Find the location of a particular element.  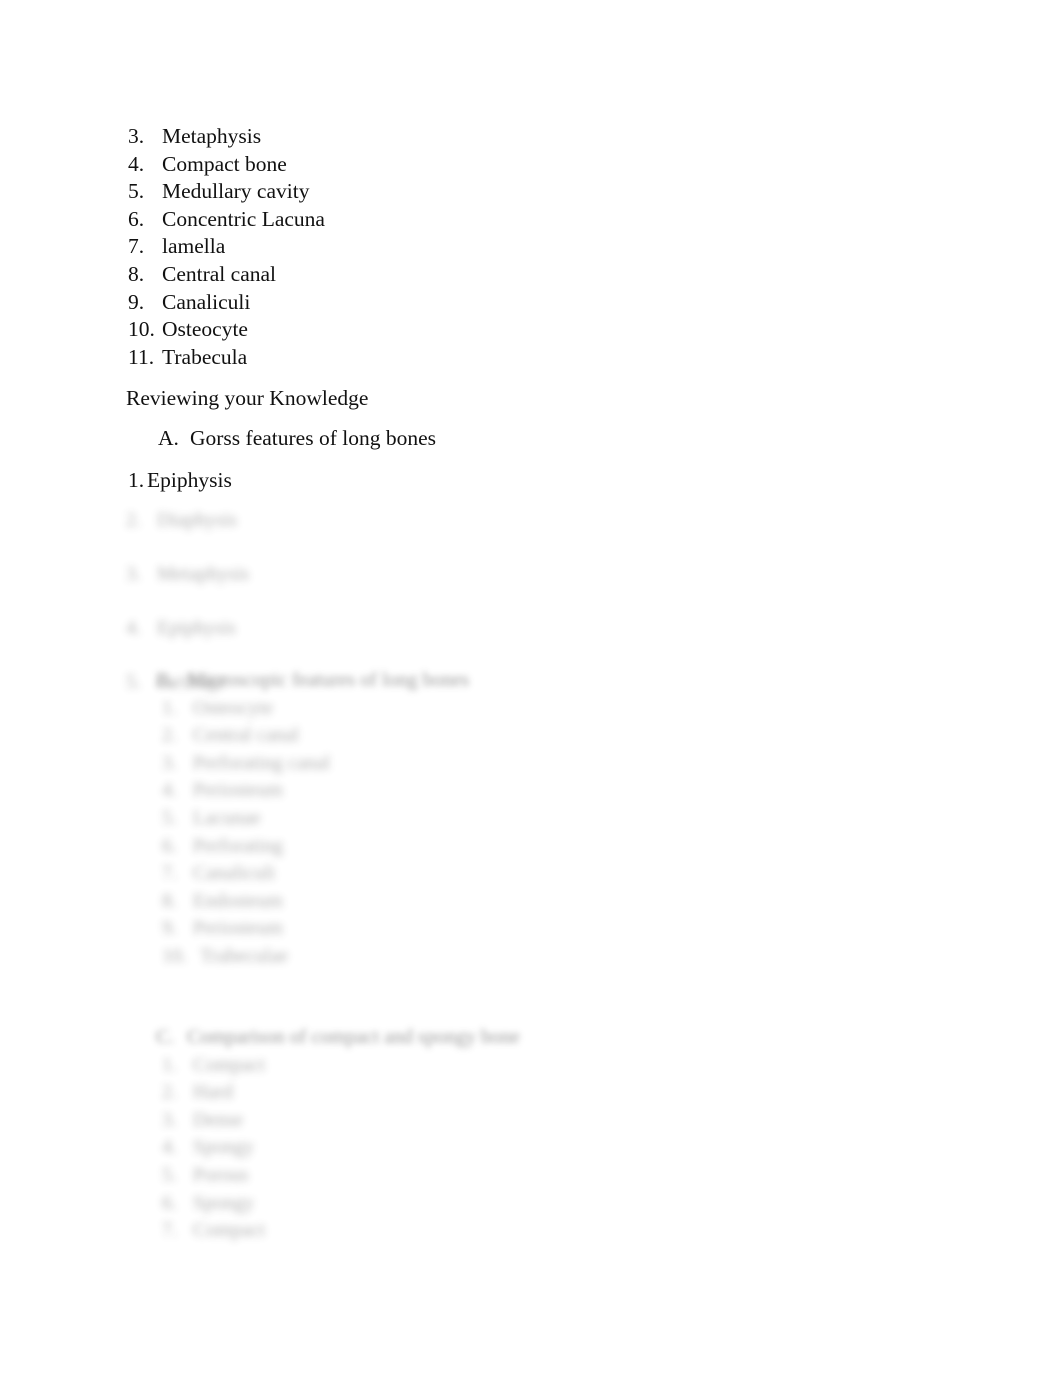

list-item: 10. Osteocyte is located at coordinates (478, 330).